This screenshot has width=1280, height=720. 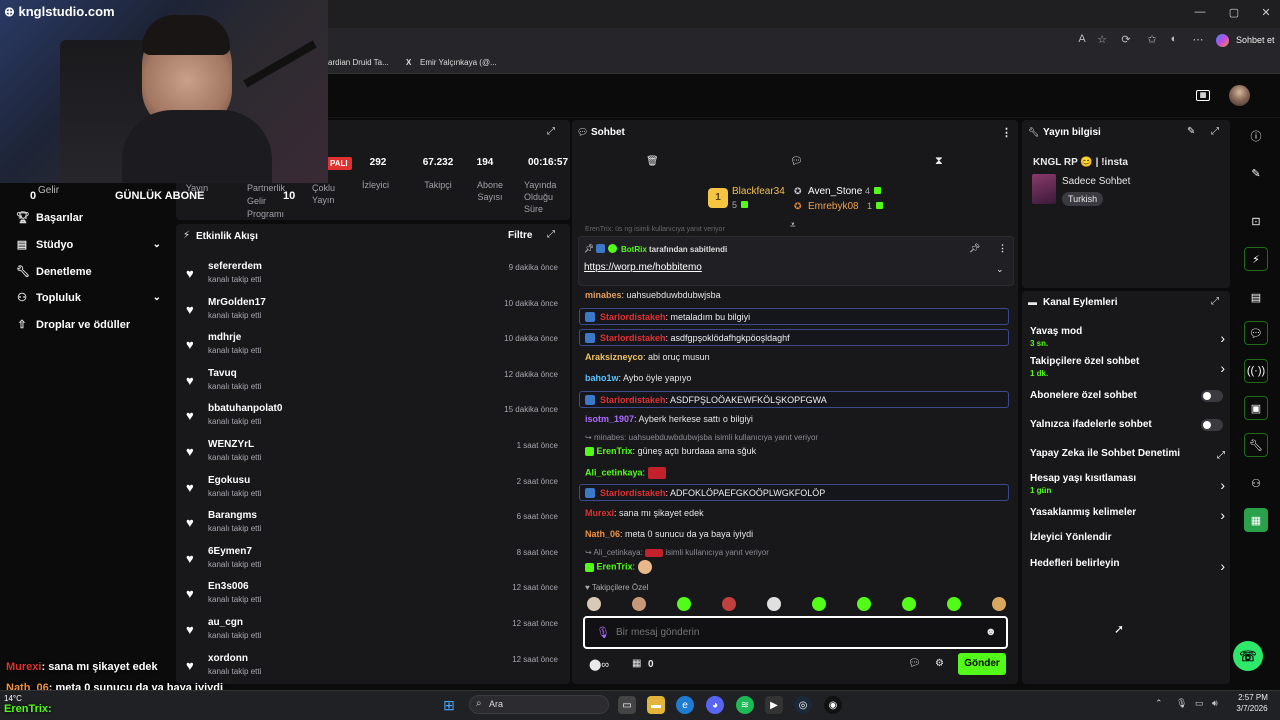 I want to click on follower-name: Egokusu, so click(x=229, y=480).